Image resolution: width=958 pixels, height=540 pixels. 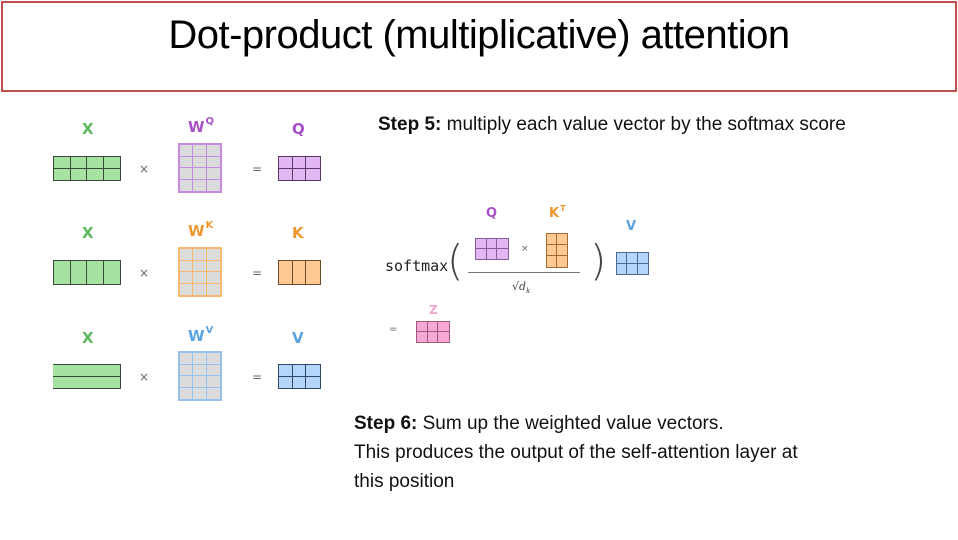 What do you see at coordinates (524, 272) in the screenshot?
I see `fraction-line` at bounding box center [524, 272].